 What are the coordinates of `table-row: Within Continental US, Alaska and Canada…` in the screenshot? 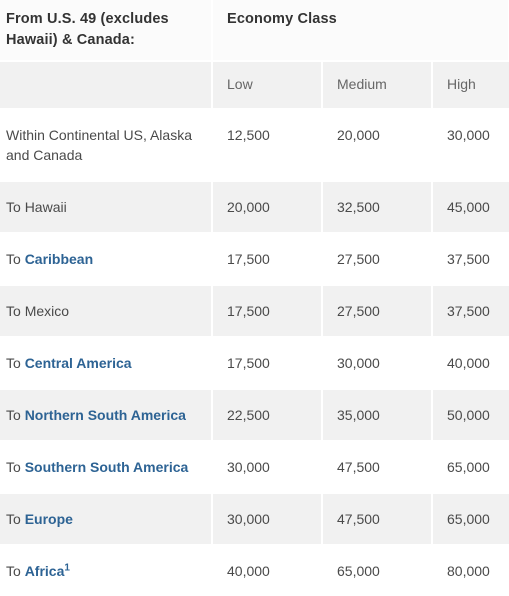 It's located at (254, 144).